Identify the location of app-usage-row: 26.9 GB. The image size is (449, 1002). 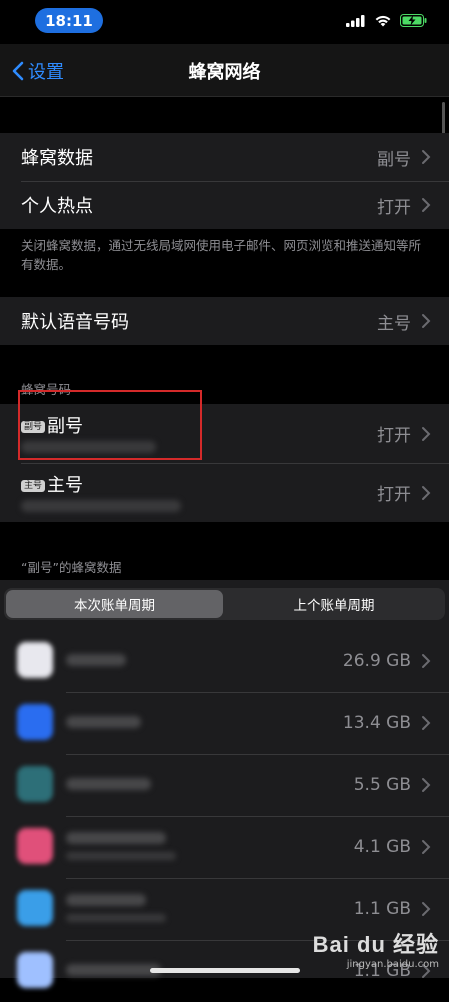
(224, 661).